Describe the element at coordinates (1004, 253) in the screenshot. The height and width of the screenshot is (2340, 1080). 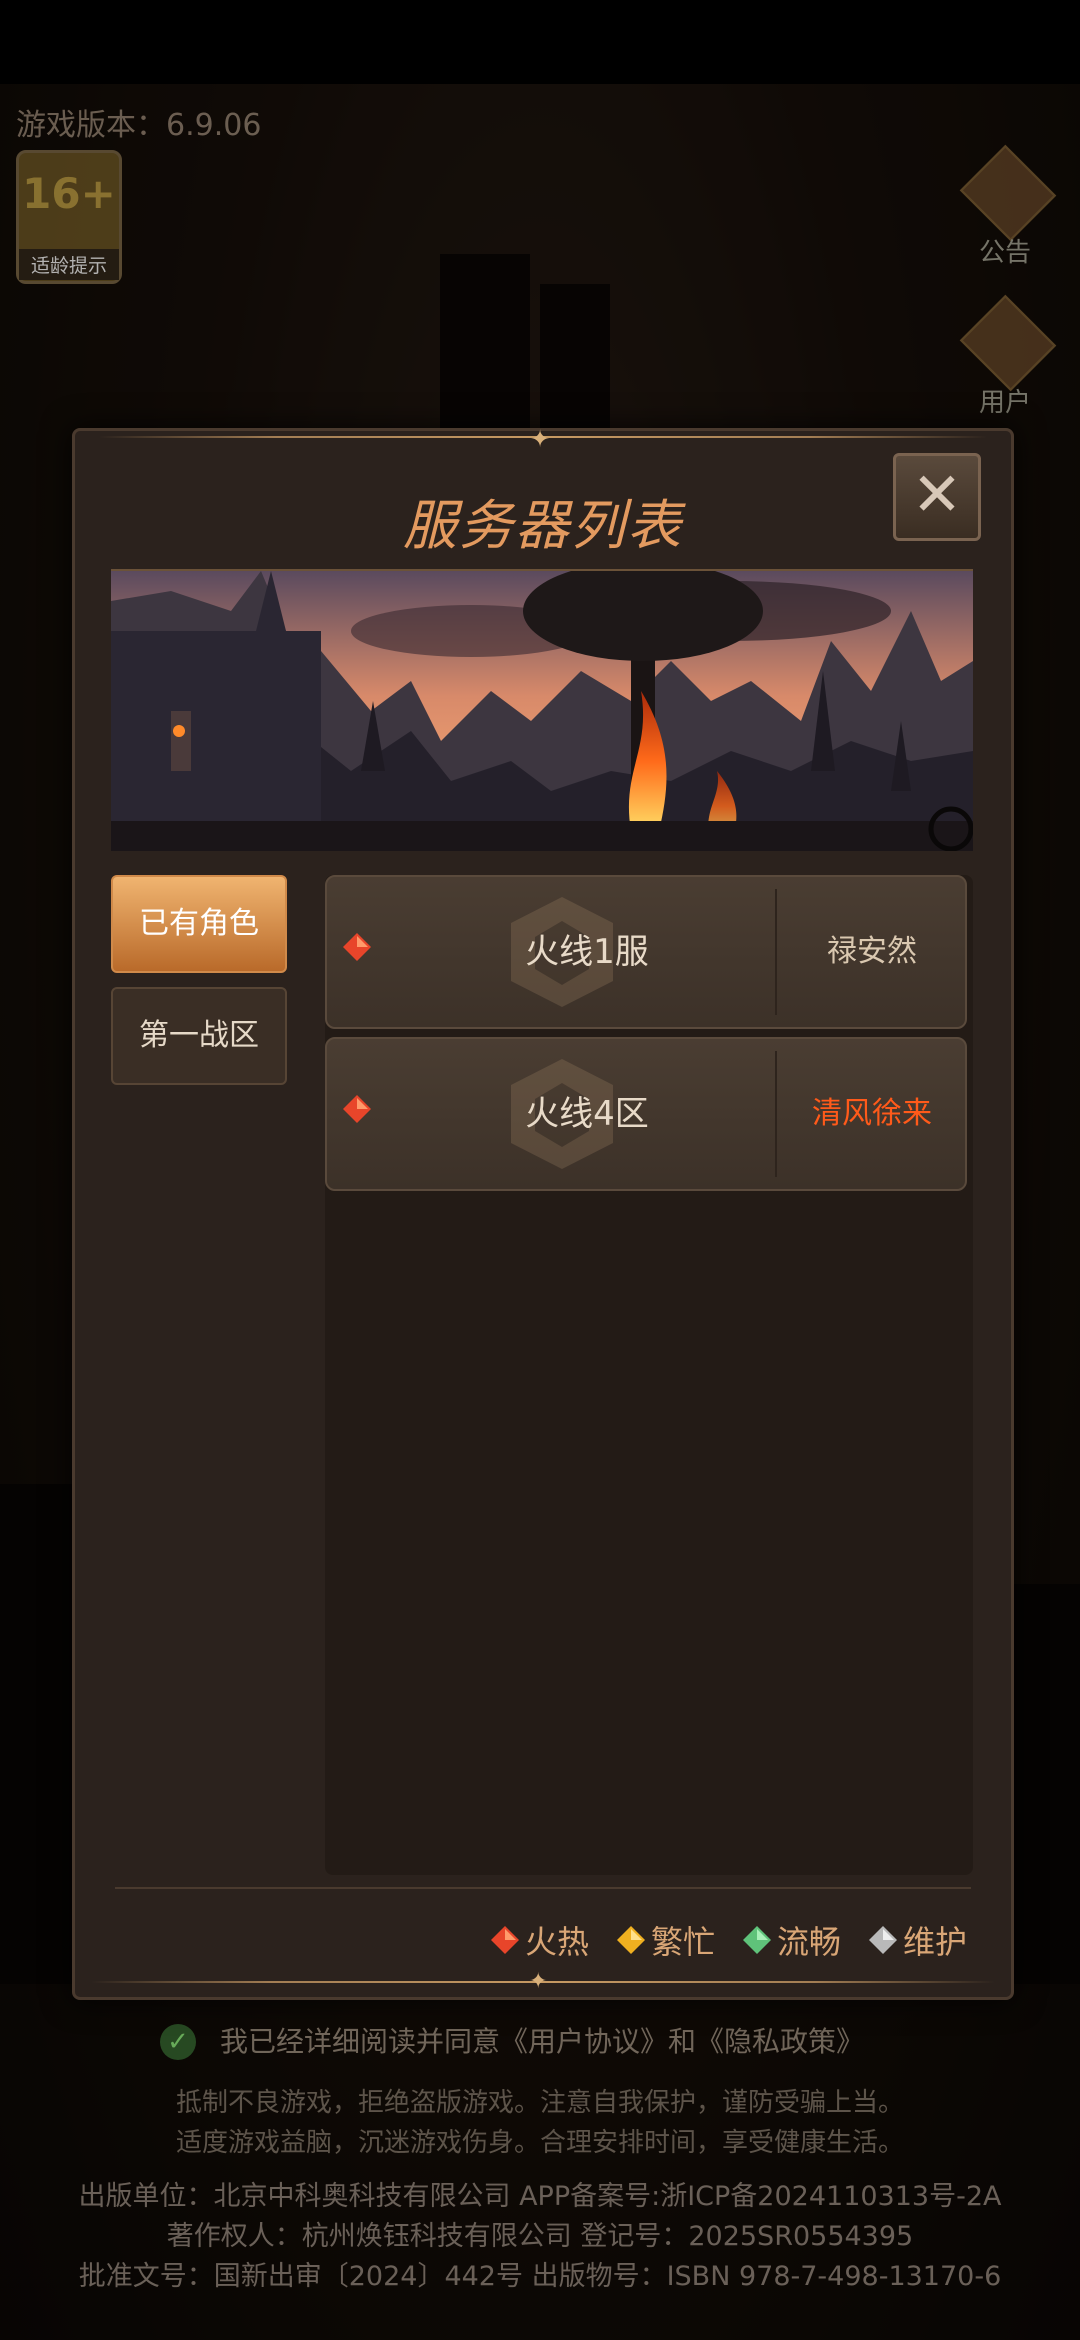
I see `announcement-label: 公告` at that location.